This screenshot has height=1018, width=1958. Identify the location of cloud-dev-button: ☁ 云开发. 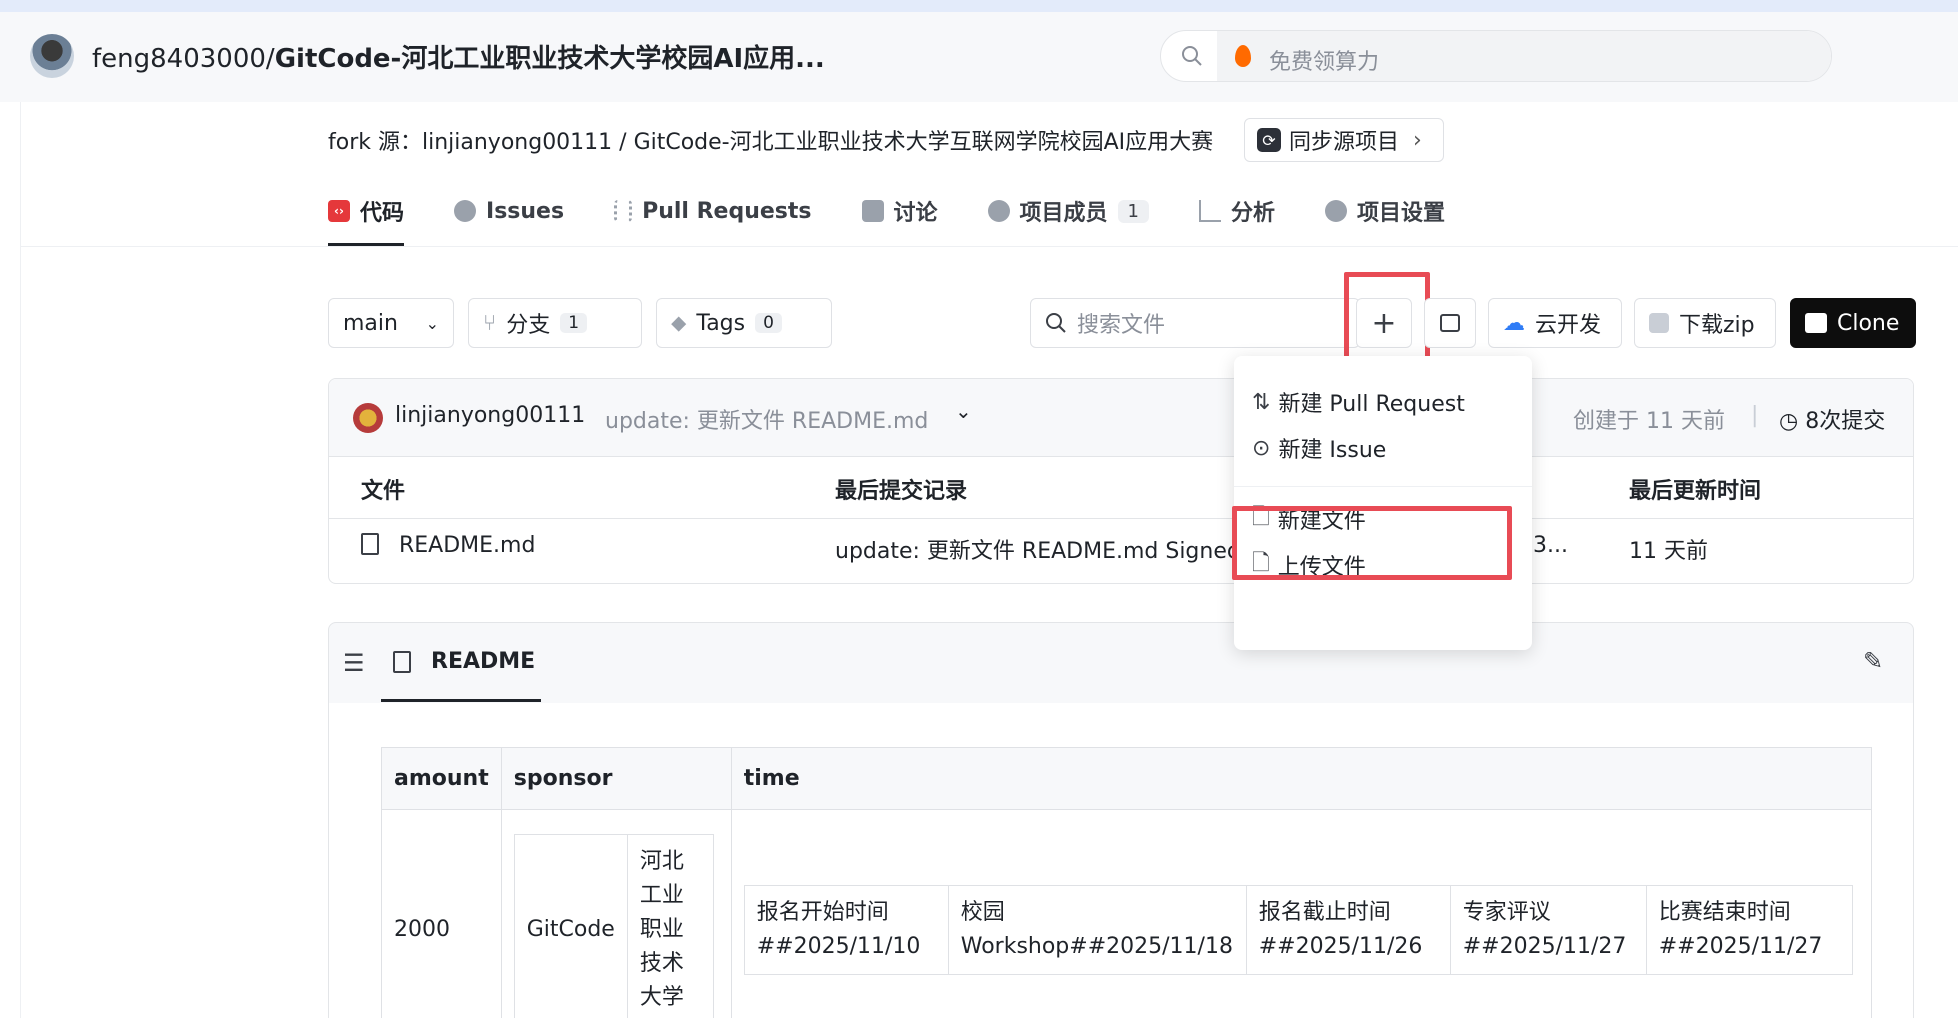
(1555, 323).